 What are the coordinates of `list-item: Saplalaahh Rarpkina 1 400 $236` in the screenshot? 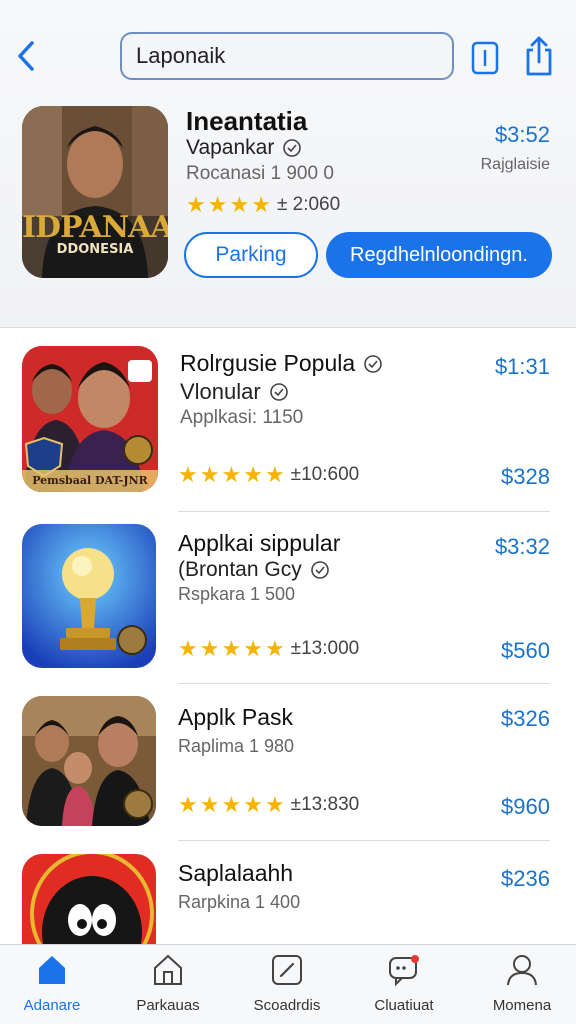 It's located at (288, 898).